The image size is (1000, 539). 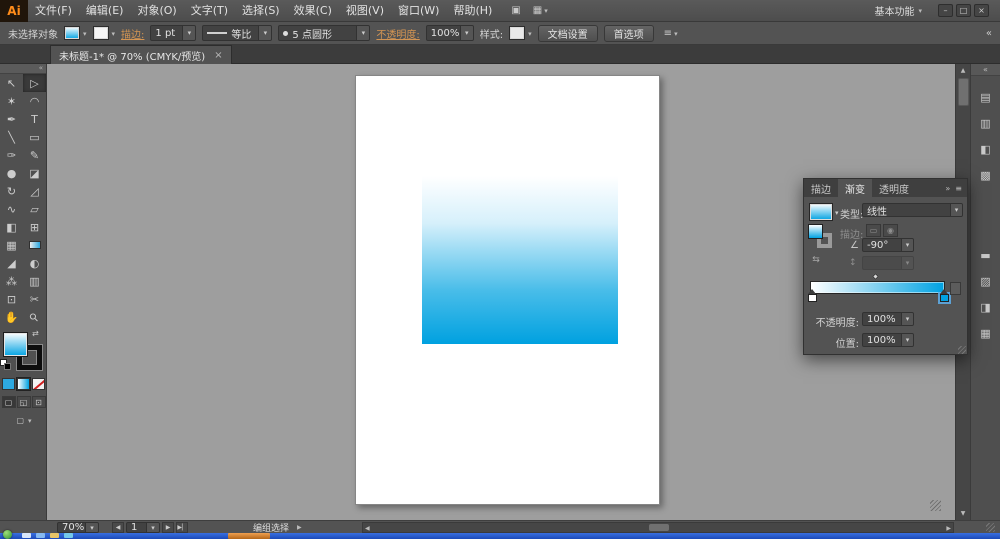 What do you see at coordinates (989, 33) in the screenshot?
I see `collapse-dock-icon: «` at bounding box center [989, 33].